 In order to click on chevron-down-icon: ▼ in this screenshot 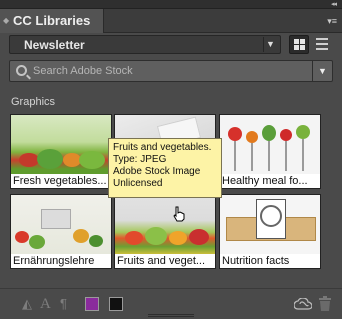, I will do `click(270, 44)`.